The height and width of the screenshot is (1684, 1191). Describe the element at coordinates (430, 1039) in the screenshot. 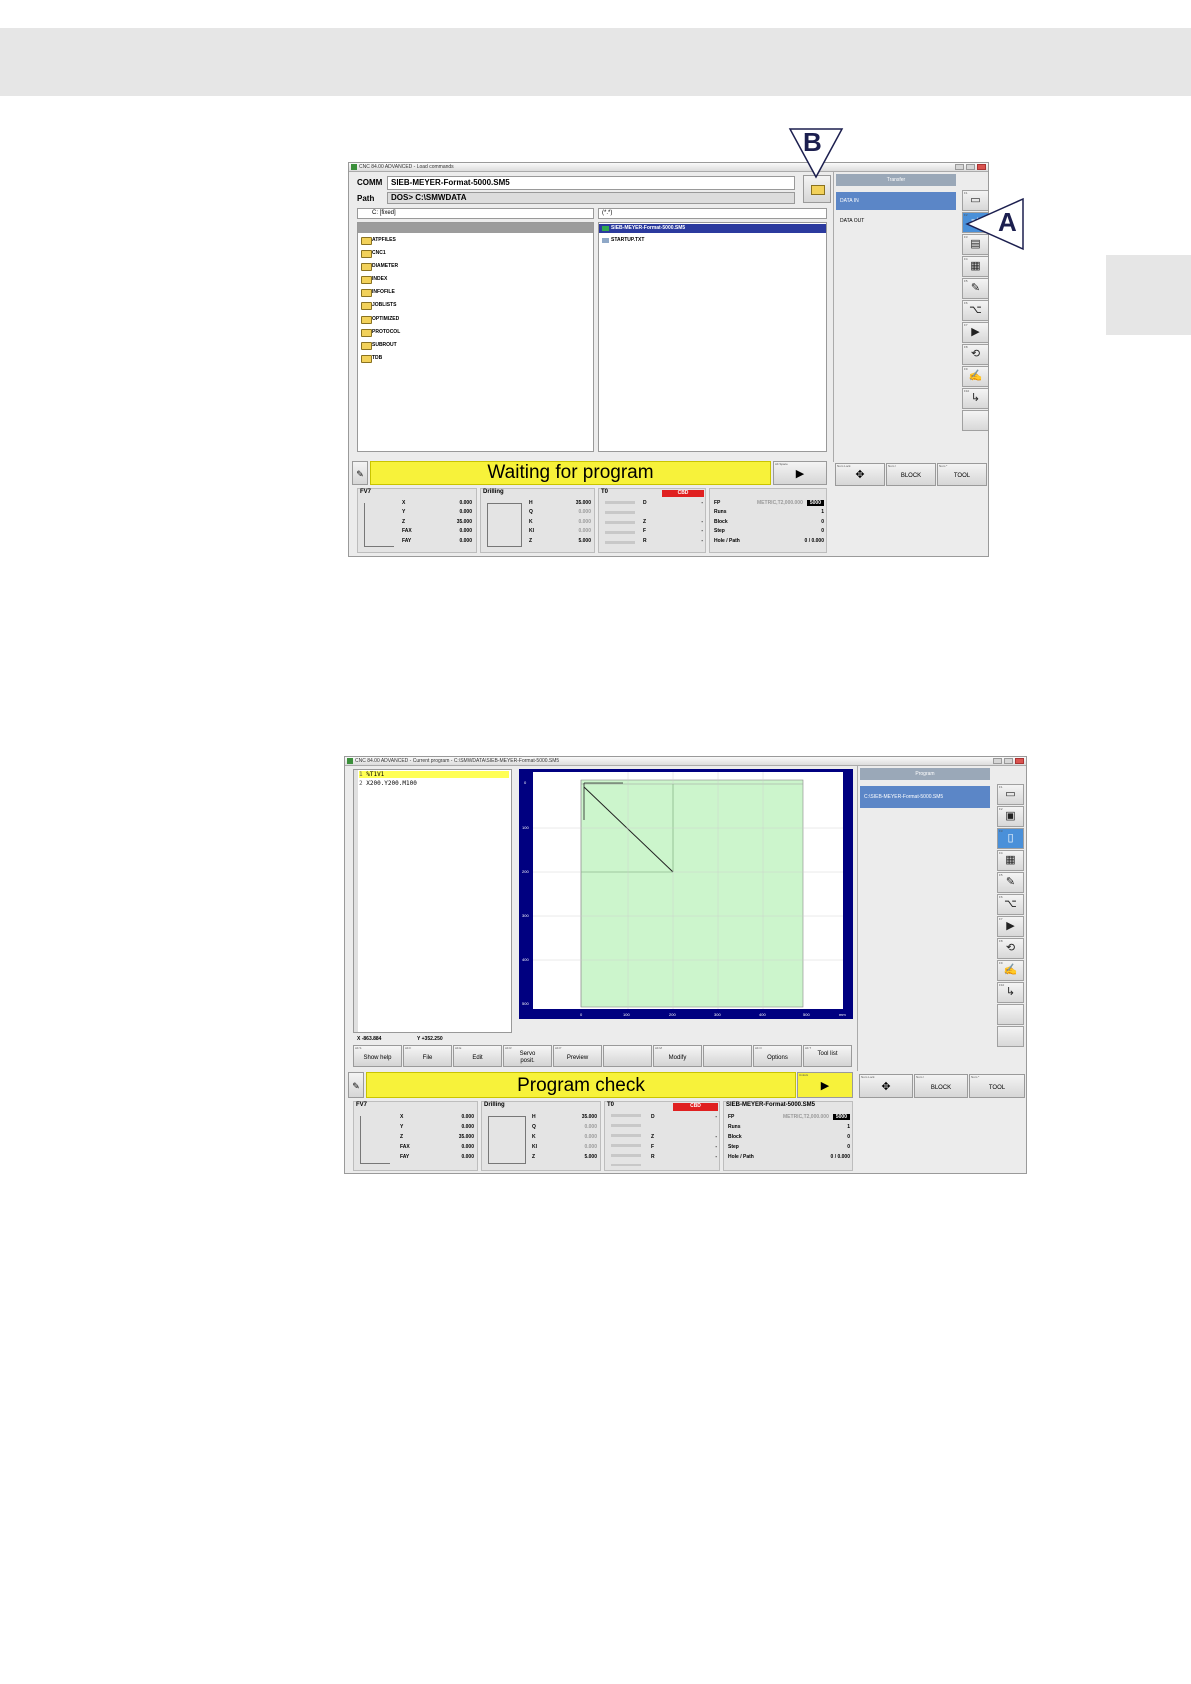

I see `coord-y: Y +352.250` at that location.